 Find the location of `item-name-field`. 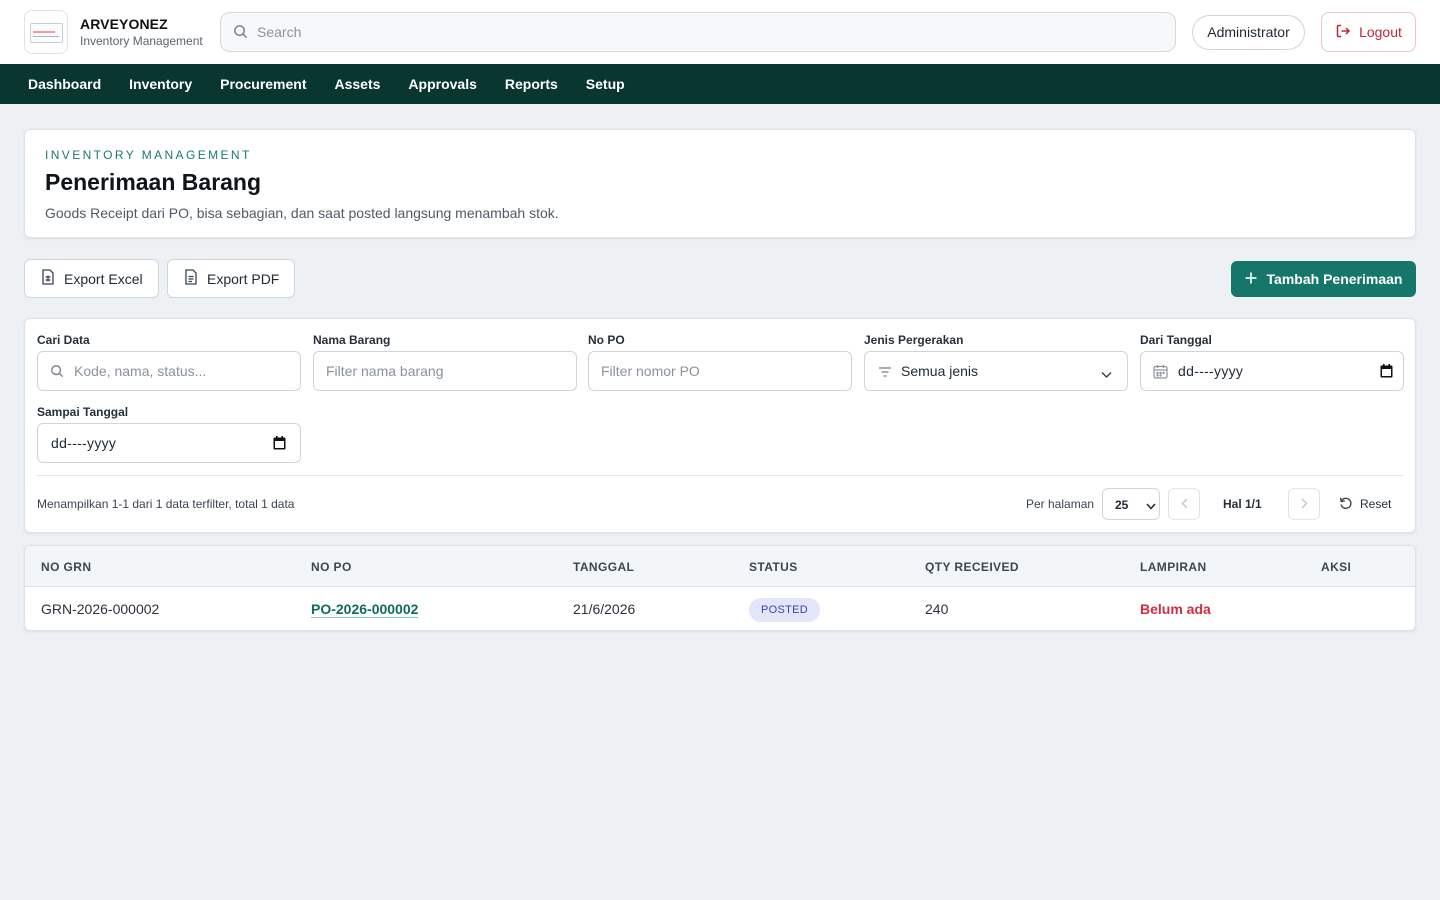

item-name-field is located at coordinates (445, 371).